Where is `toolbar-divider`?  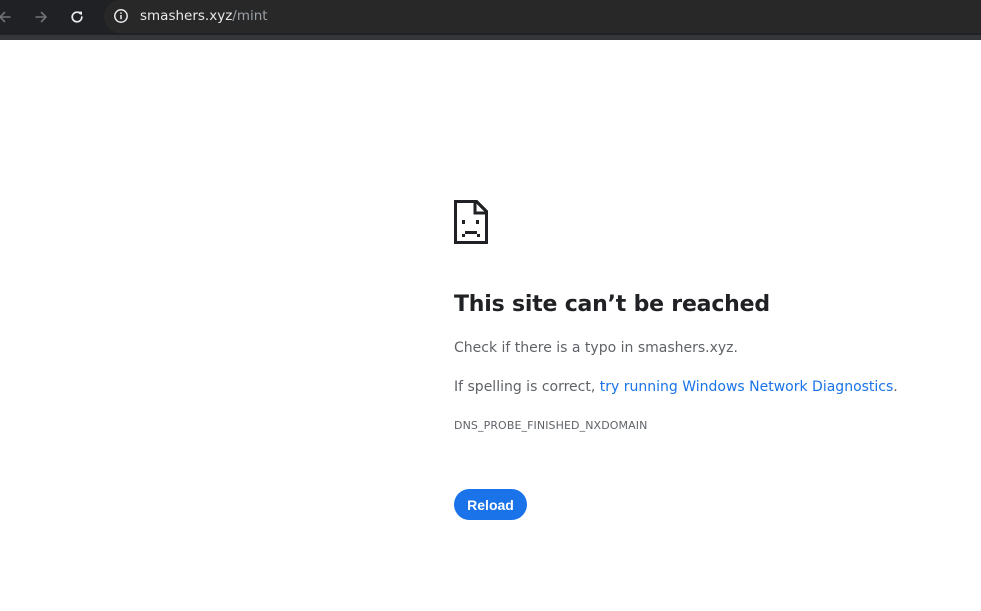 toolbar-divider is located at coordinates (490, 37).